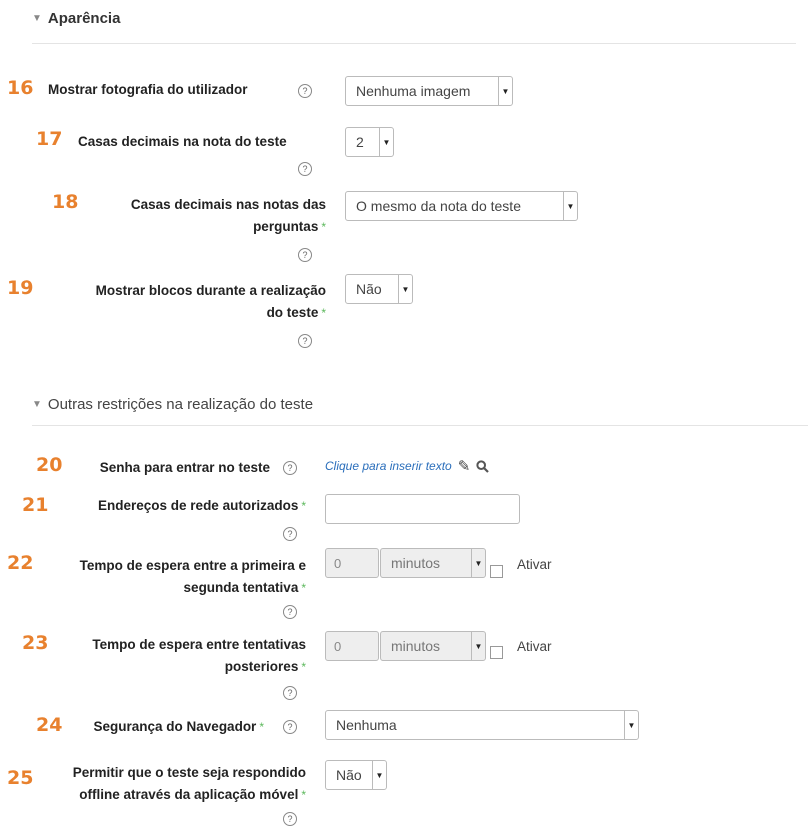 The height and width of the screenshot is (827, 808). I want to click on field-label: Casas decimais nas notas das perguntas *, so click(228, 215).